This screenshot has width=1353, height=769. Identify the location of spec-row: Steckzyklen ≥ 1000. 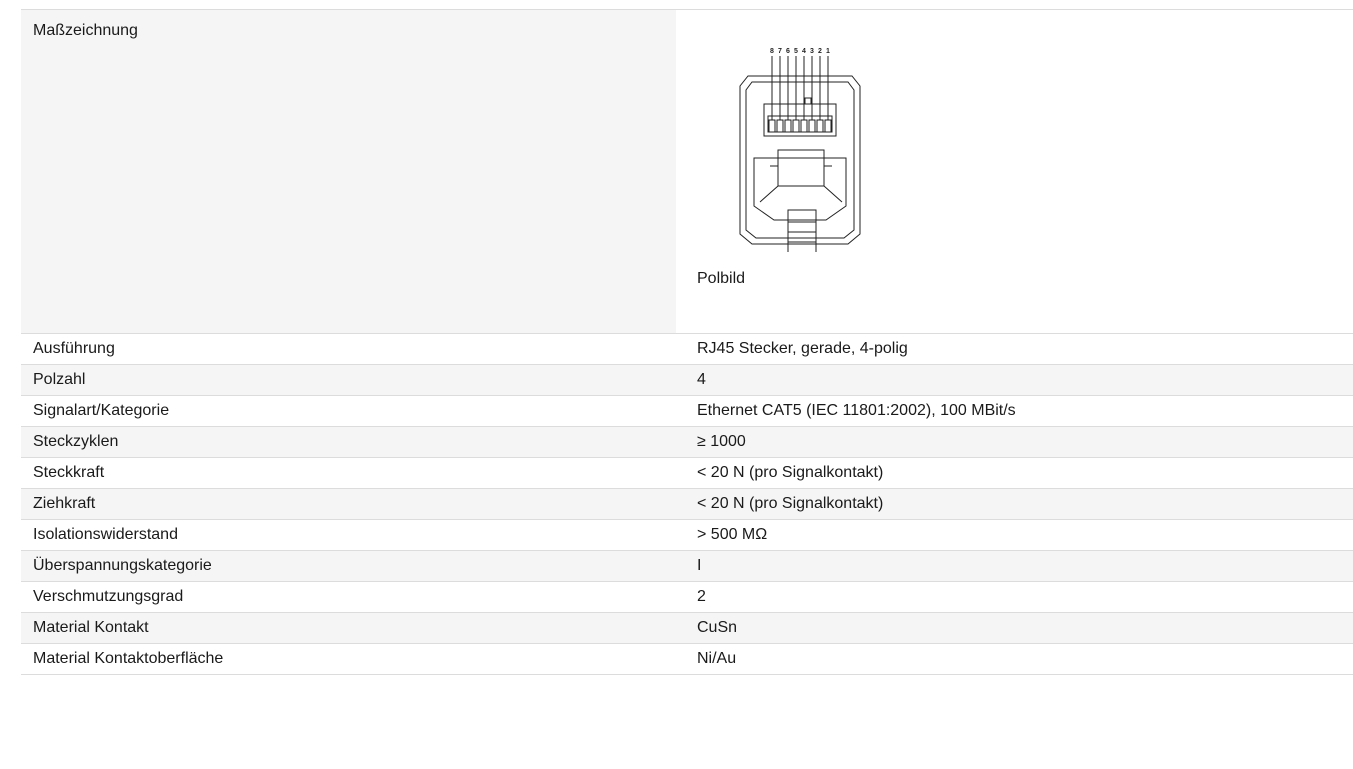
(687, 442).